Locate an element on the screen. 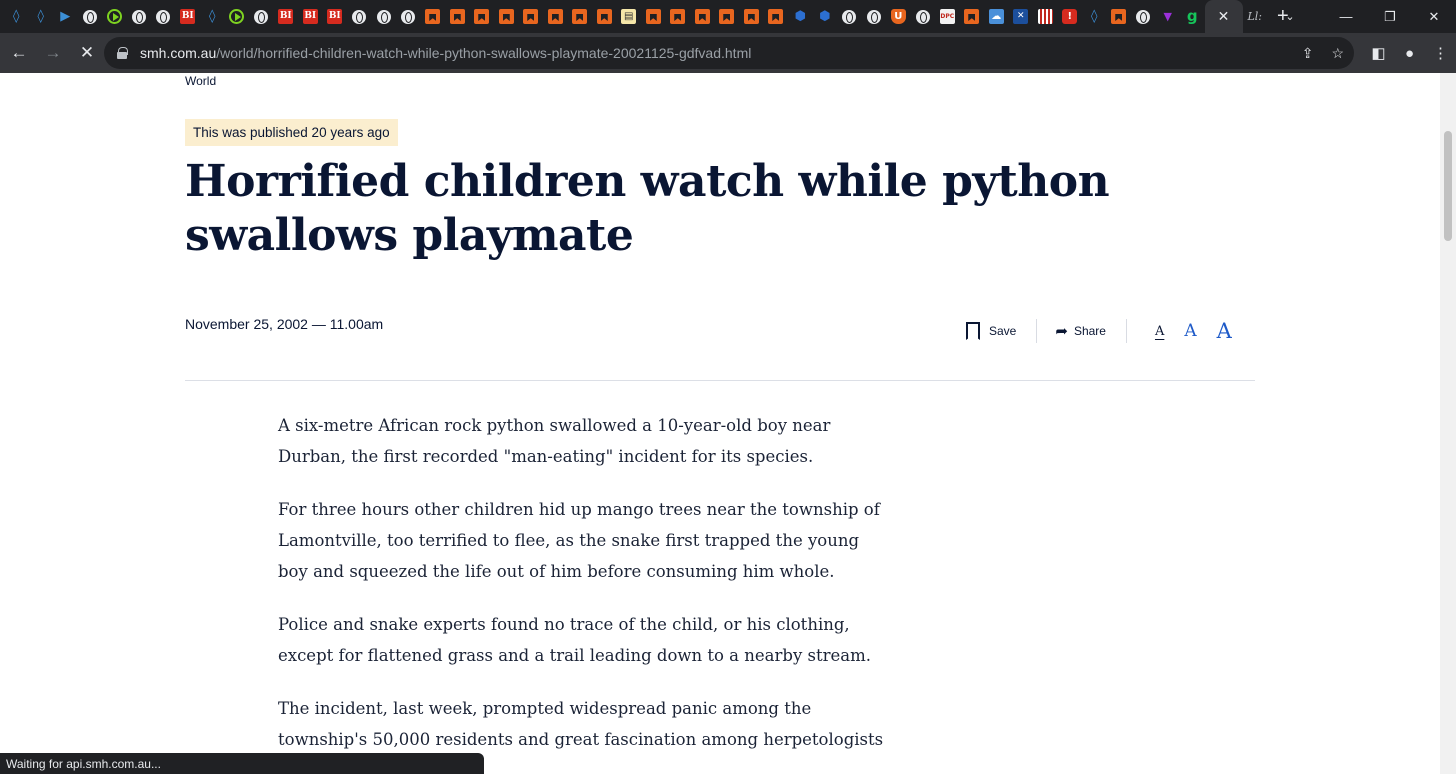 This screenshot has width=1456, height=774. side-panel-icon: ◧ is located at coordinates (1378, 53).